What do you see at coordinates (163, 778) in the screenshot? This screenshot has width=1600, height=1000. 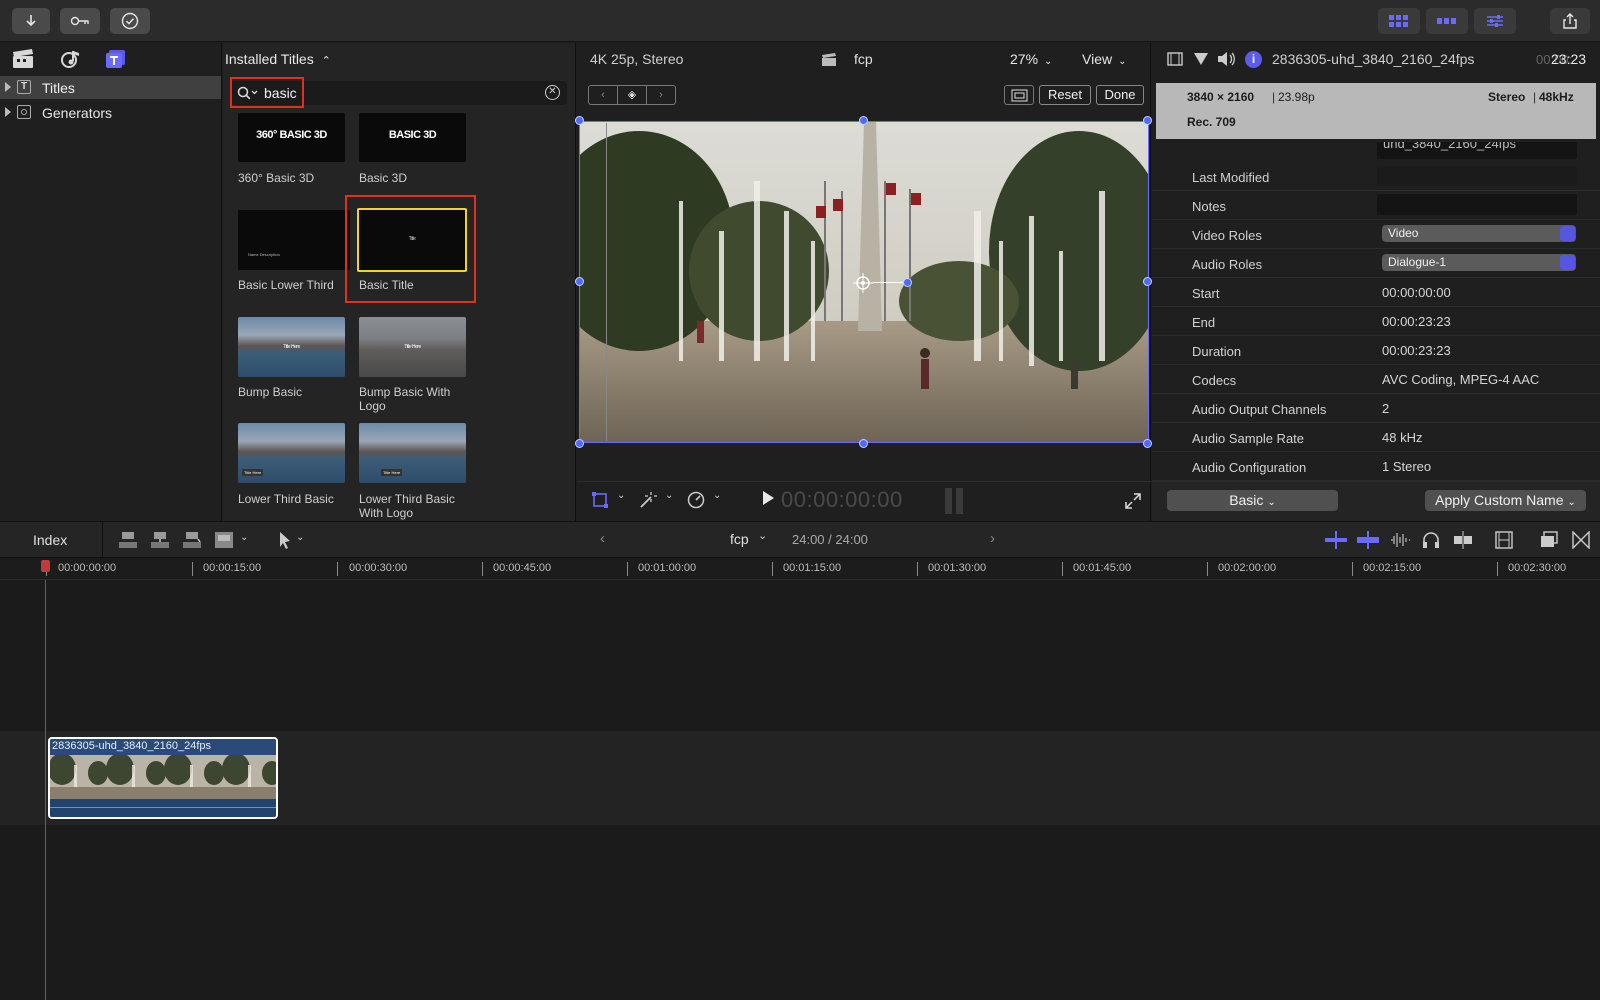 I see `timeline-clip: 2836305-uhd_3840_2160_24fps` at bounding box center [163, 778].